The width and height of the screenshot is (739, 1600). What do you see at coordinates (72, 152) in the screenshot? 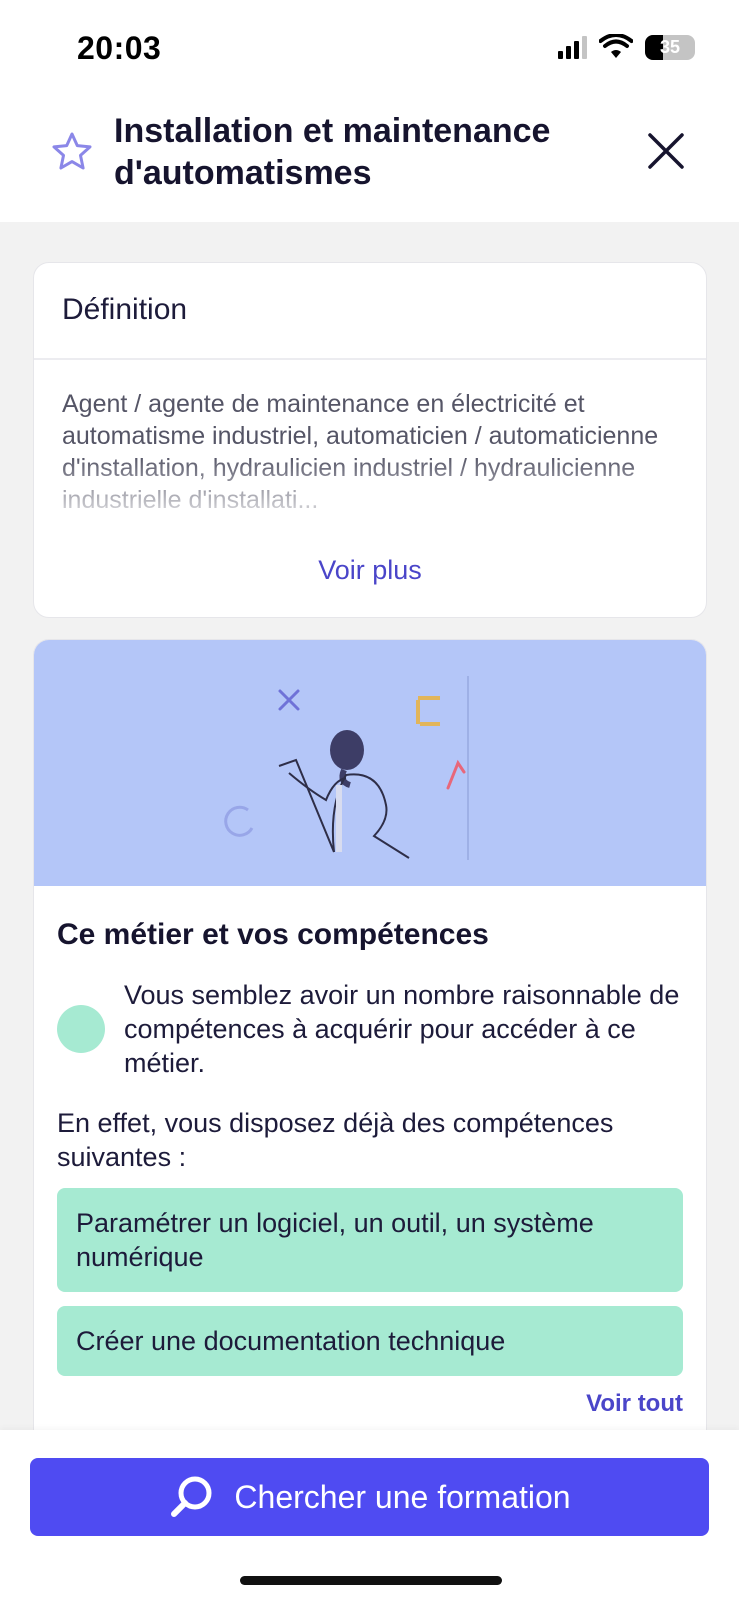
I see `favorite-star-icon` at bounding box center [72, 152].